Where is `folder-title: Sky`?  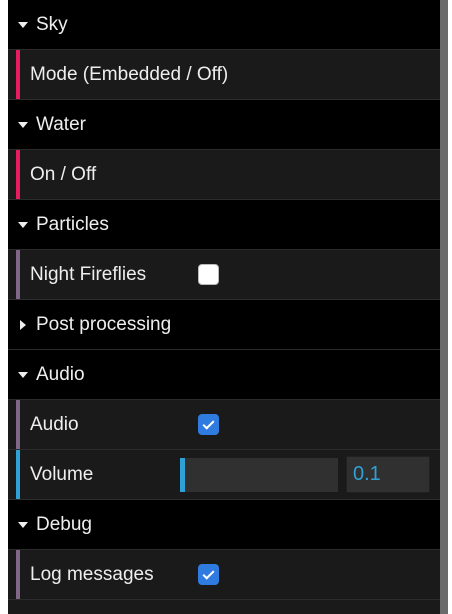
folder-title: Sky is located at coordinates (52, 24).